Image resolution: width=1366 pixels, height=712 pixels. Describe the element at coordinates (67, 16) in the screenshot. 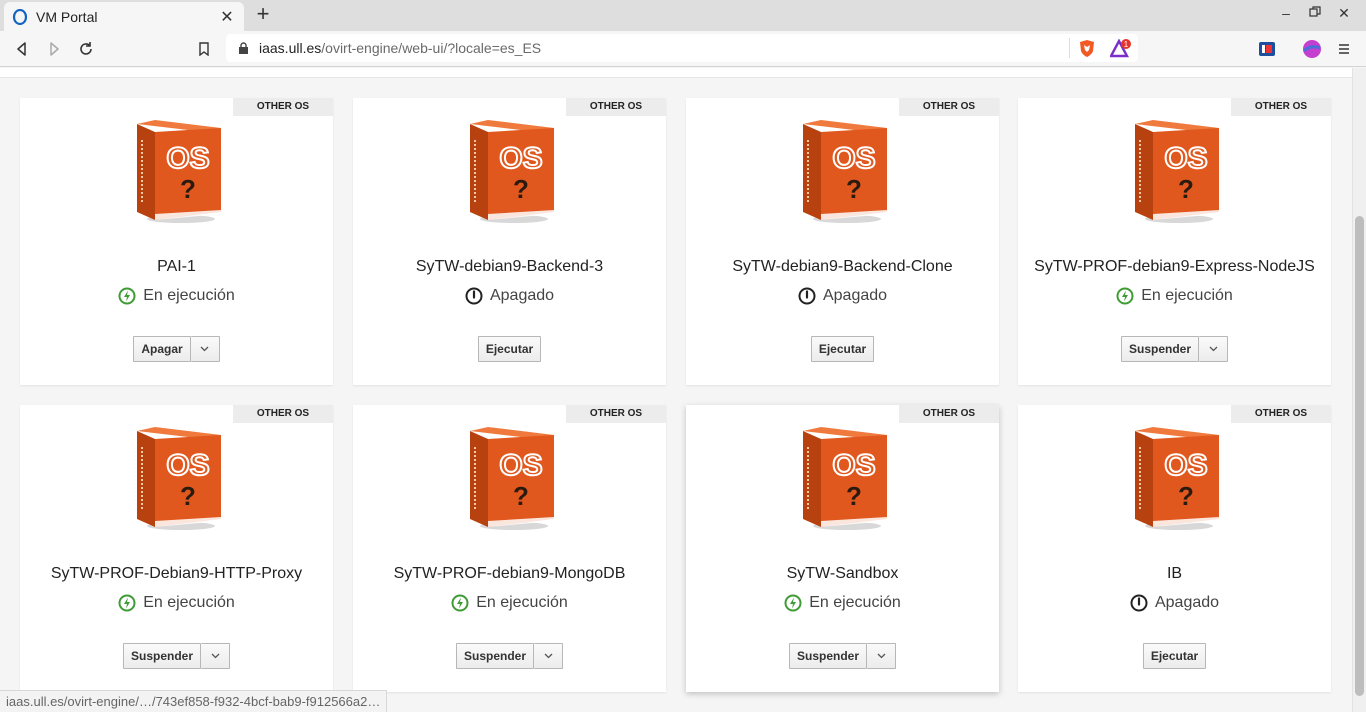

I see `tab-title: VM Portal` at that location.